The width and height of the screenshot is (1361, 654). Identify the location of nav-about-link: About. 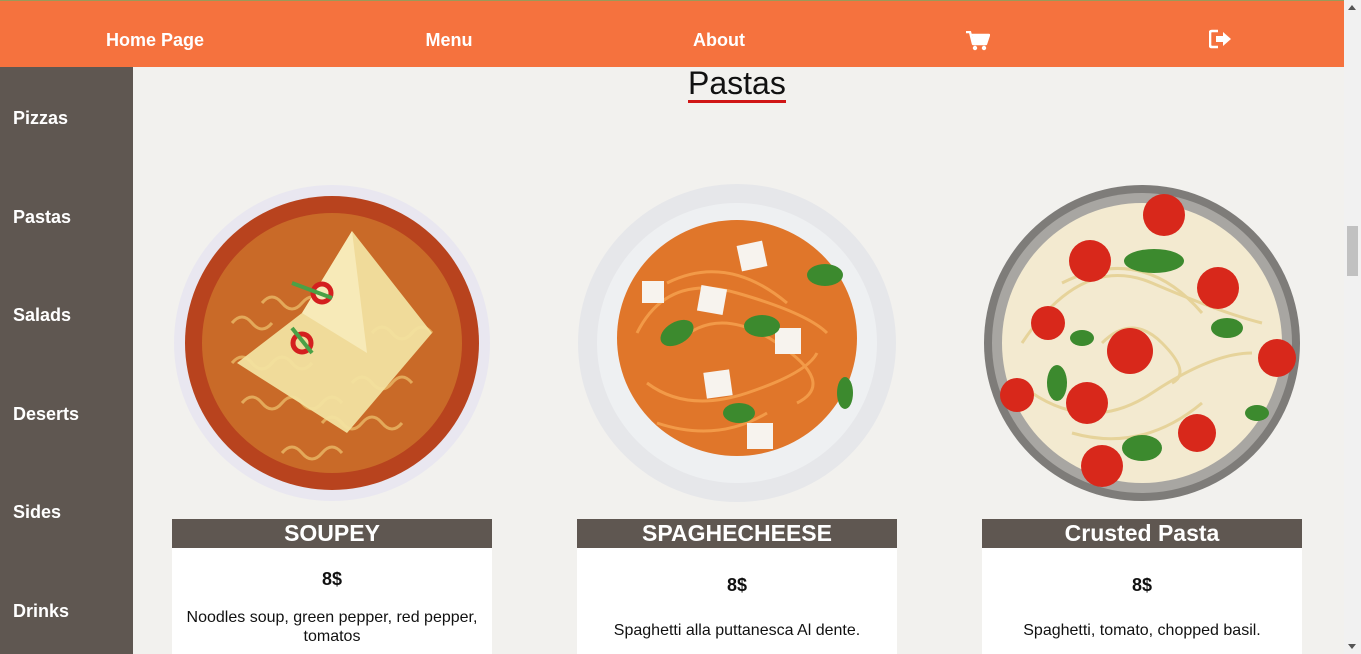
(719, 34).